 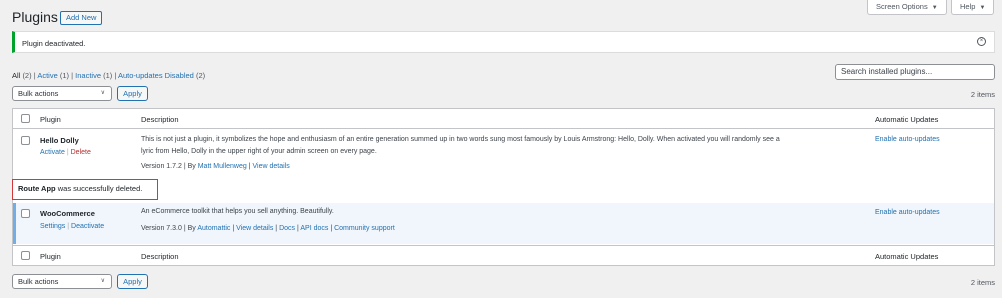 I want to click on filter-active: Active, so click(x=47, y=75).